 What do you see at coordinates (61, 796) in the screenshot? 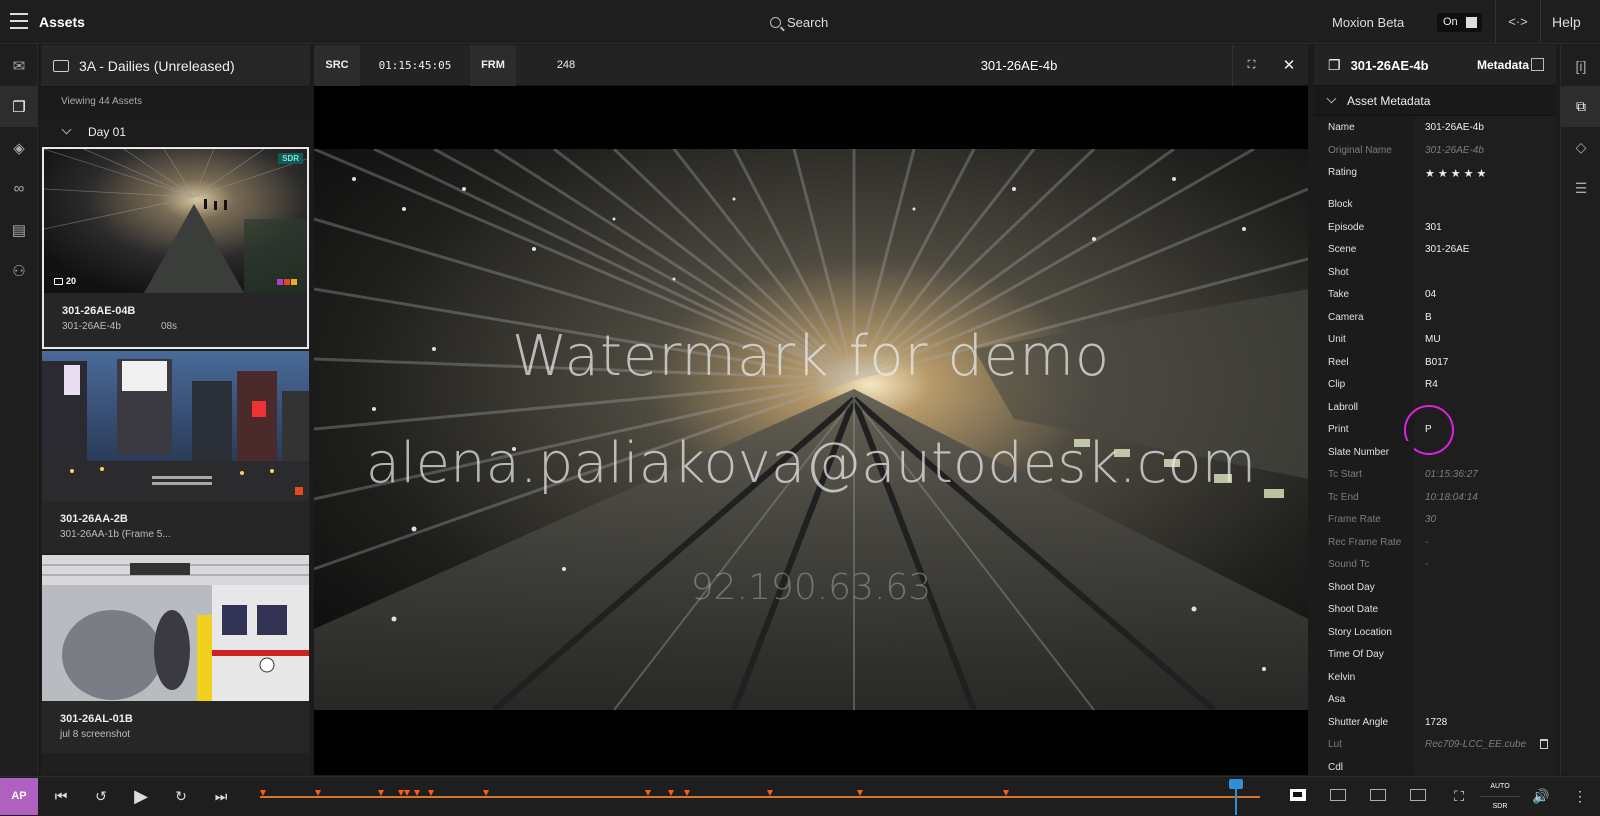
I see `skip-start-icon: ⏮` at bounding box center [61, 796].